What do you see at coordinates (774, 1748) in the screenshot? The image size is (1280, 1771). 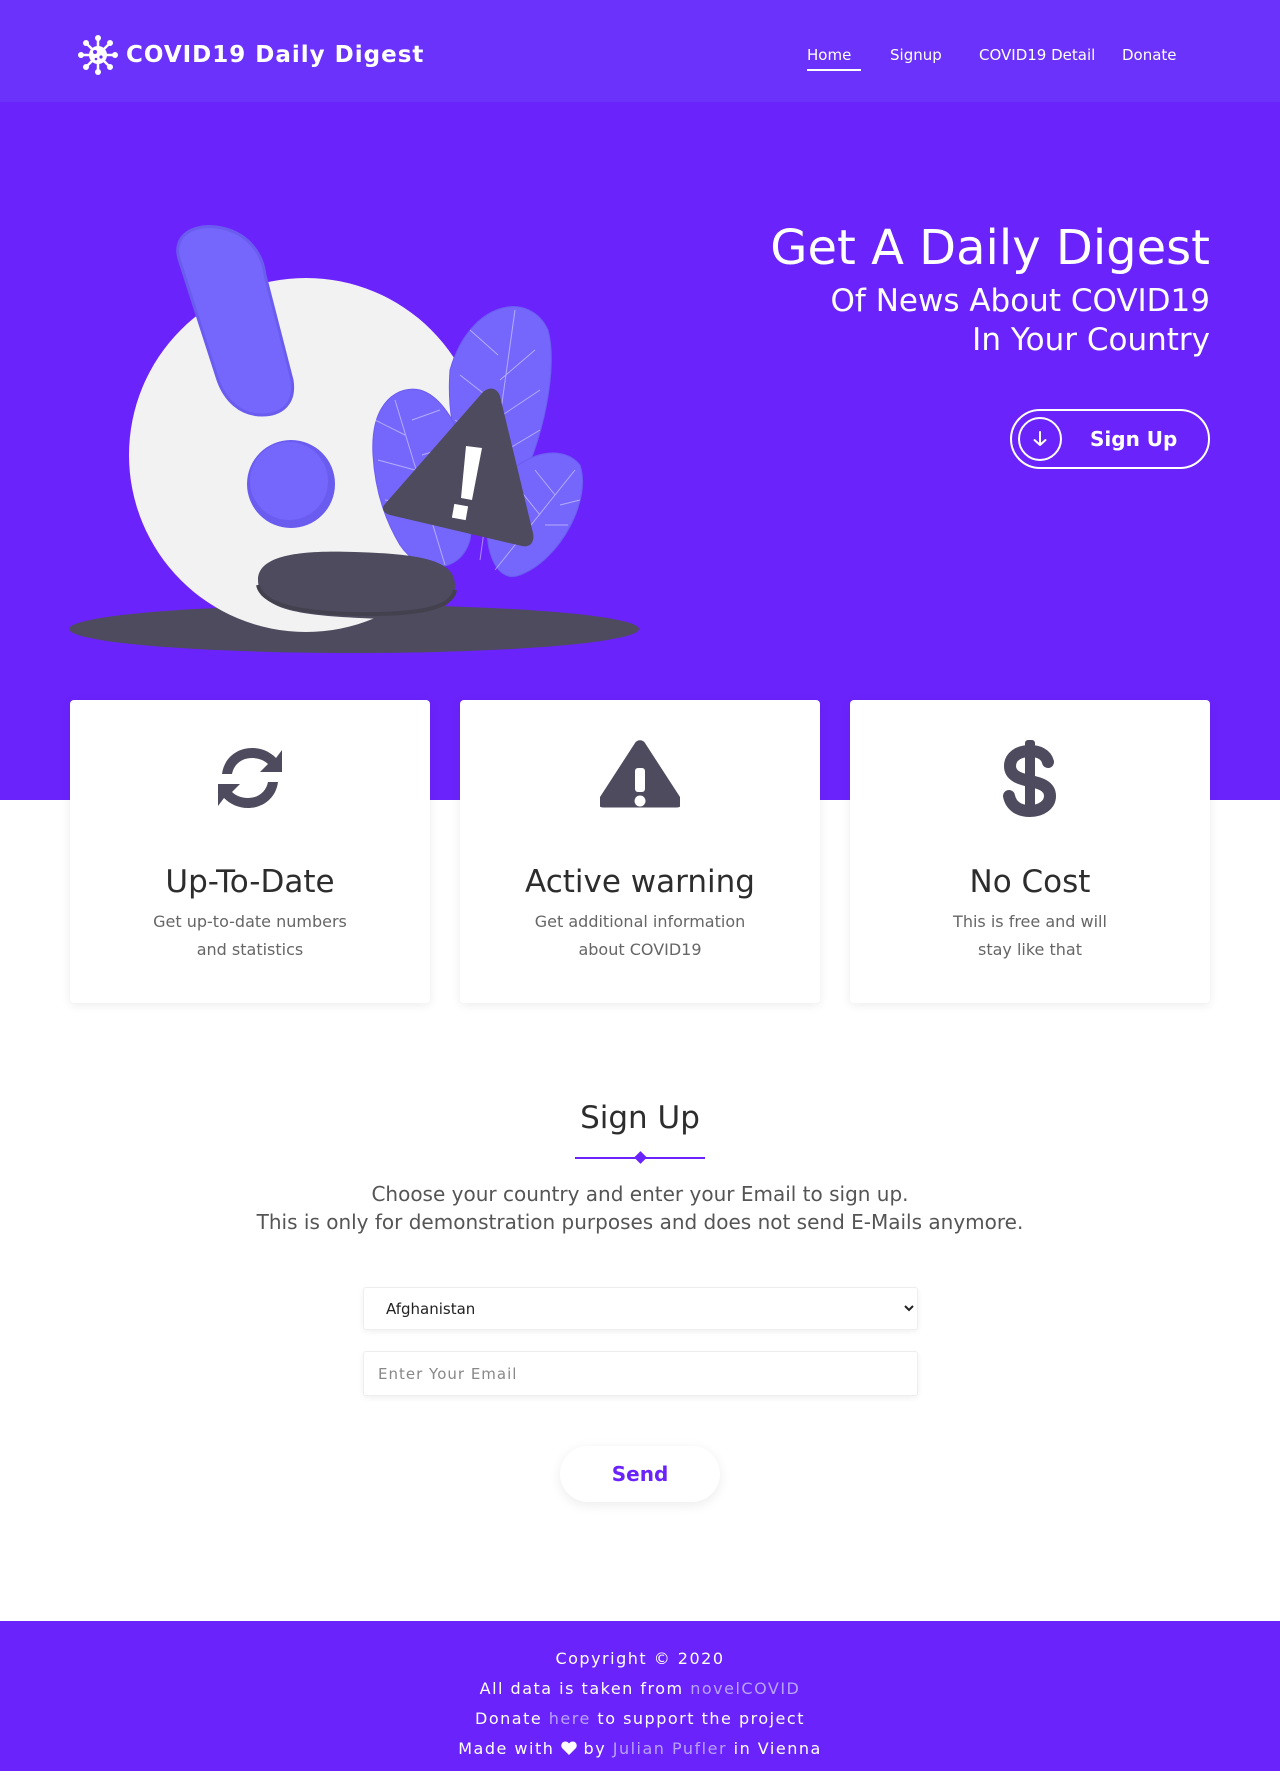 I see `footer-made-suffix: in Vienna` at bounding box center [774, 1748].